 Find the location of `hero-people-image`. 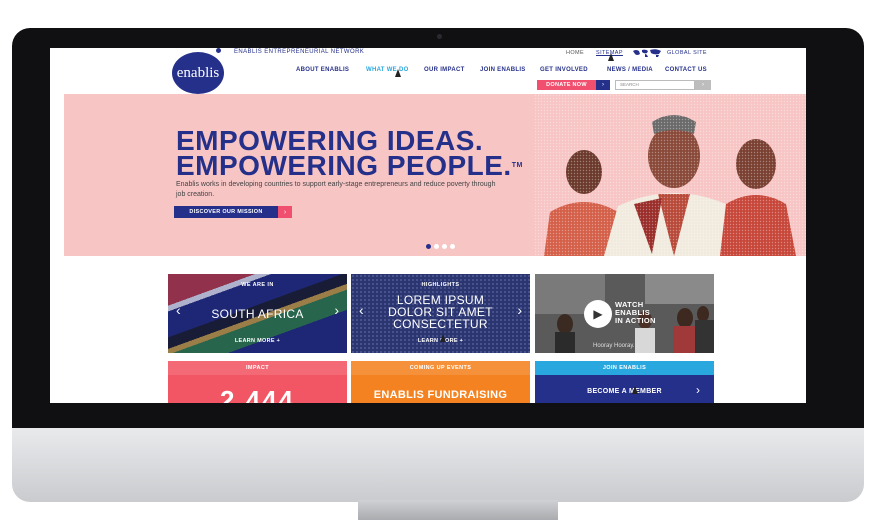

hero-people-image is located at coordinates (670, 175).